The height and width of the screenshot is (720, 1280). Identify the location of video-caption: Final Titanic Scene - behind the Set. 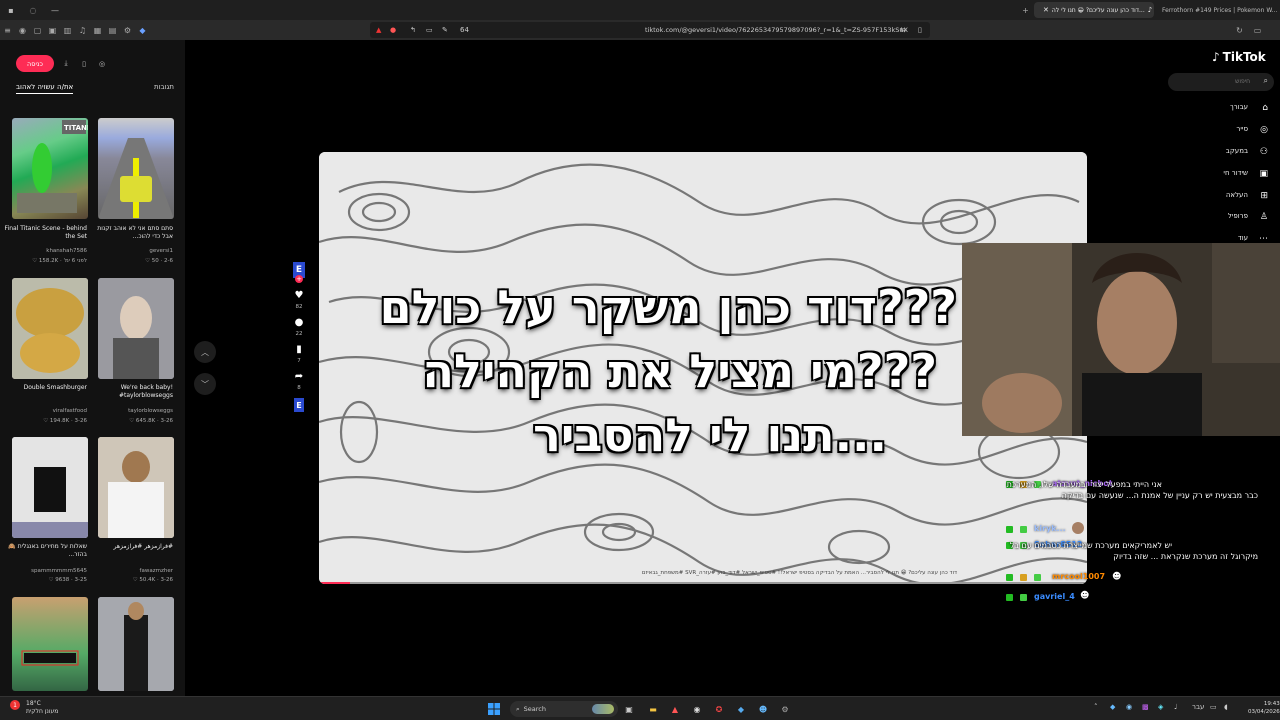
(45, 233).